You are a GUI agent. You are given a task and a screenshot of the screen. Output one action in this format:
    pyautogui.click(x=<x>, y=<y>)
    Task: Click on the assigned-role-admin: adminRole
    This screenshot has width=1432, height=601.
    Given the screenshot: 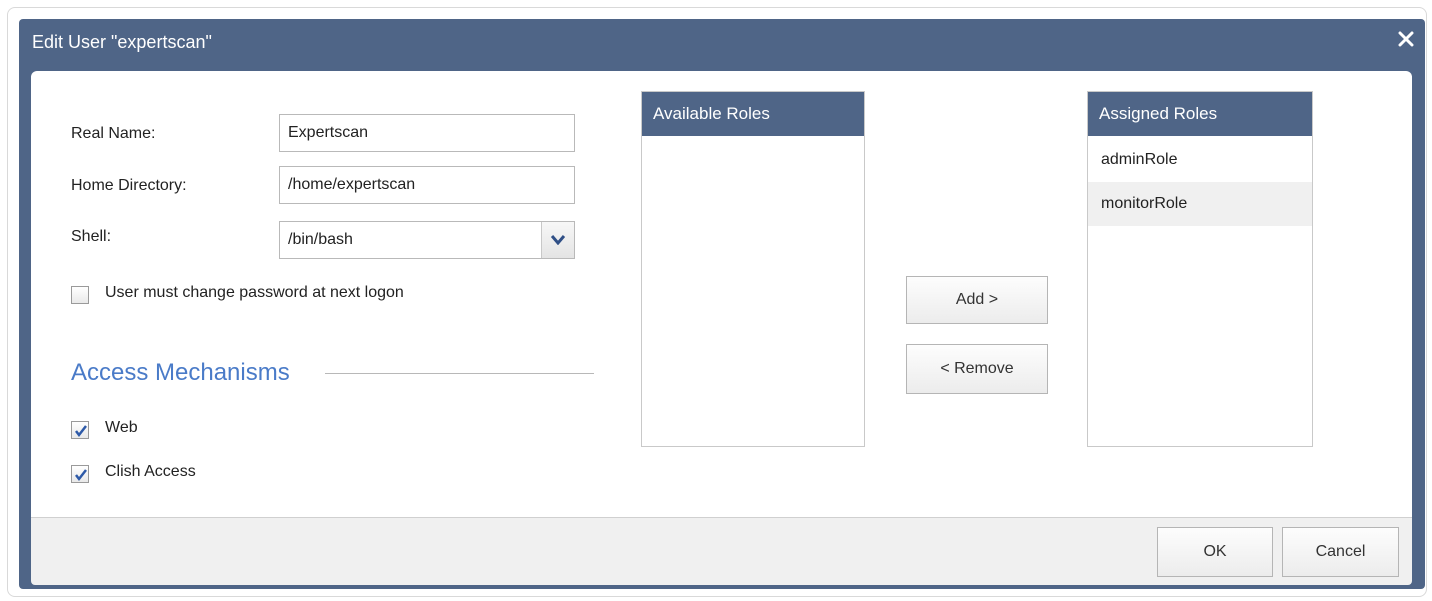 What is the action you would take?
    pyautogui.click(x=1200, y=160)
    